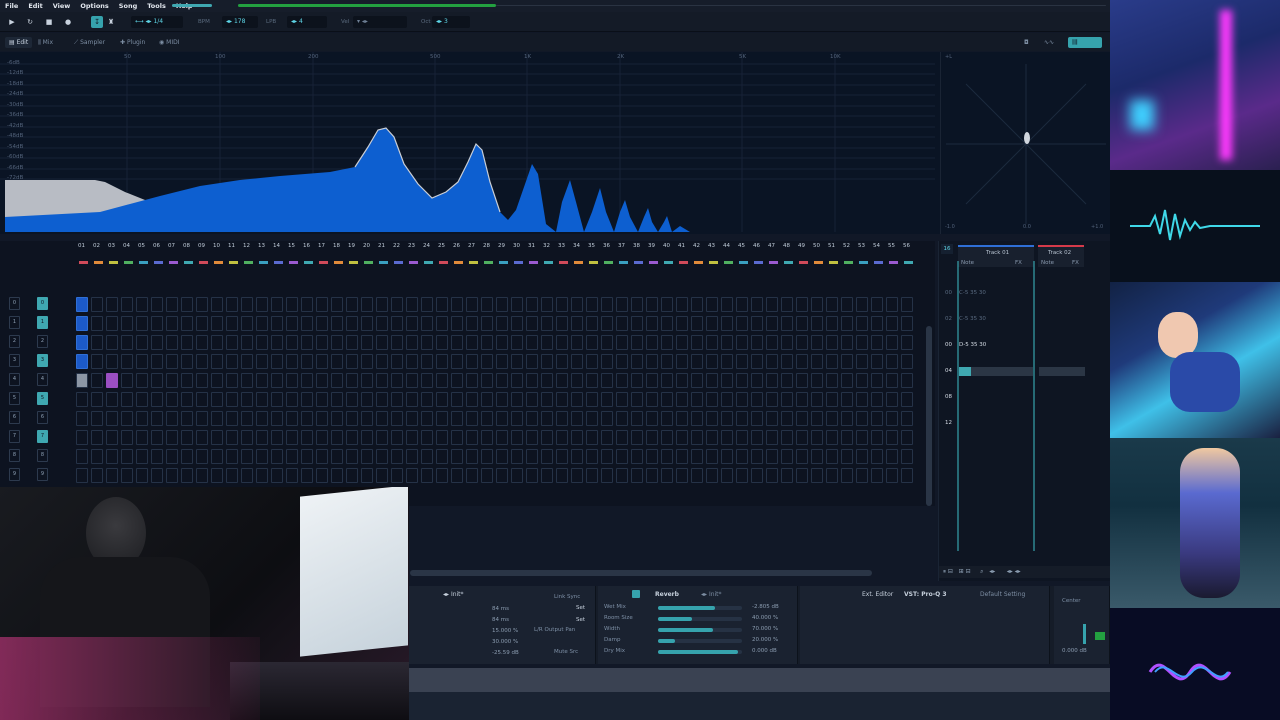 This screenshot has width=1280, height=720. What do you see at coordinates (14, 455) in the screenshot?
I see `lane-number: 8` at bounding box center [14, 455].